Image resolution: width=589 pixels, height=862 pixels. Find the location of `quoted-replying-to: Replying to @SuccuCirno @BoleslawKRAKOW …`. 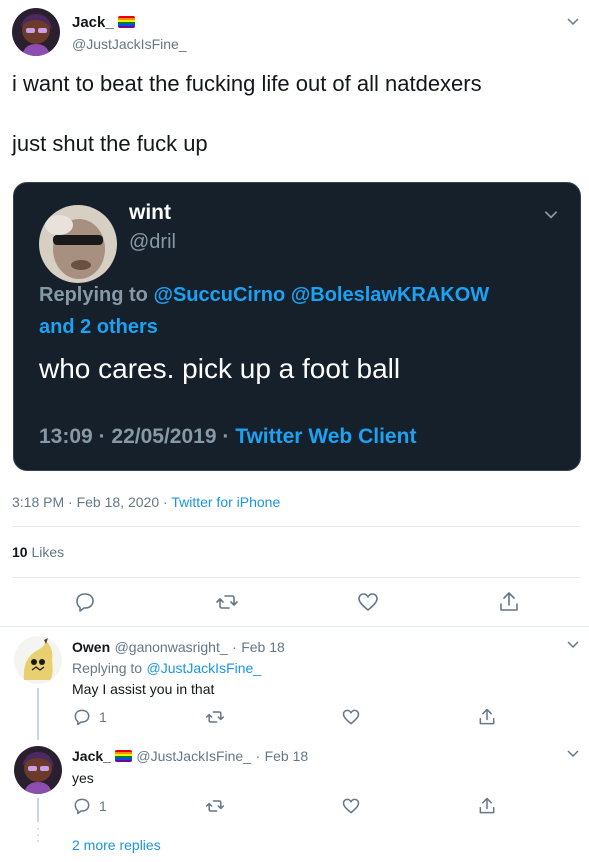

quoted-replying-to: Replying to @SuccuCirno @BoleslawKRAKOW … is located at coordinates (299, 311).